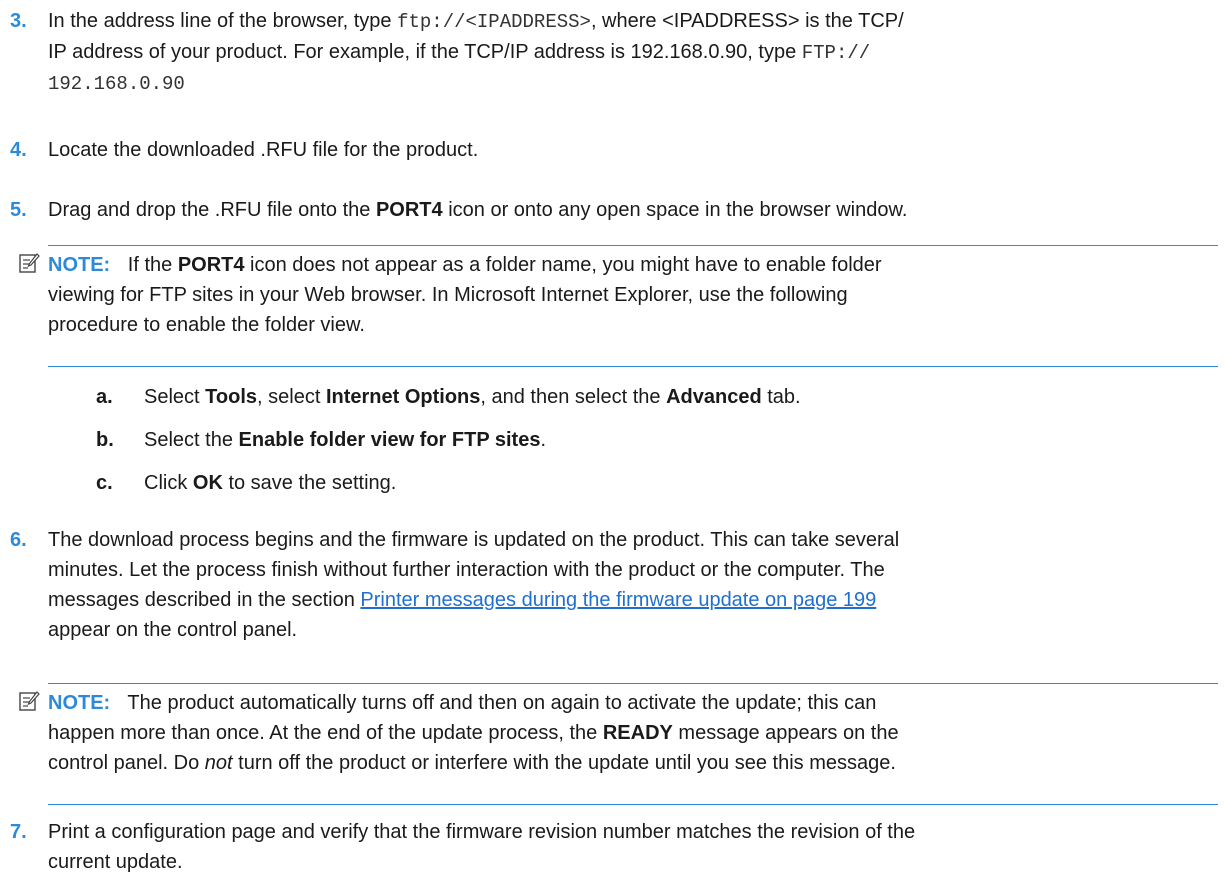 The width and height of the screenshot is (1225, 877). I want to click on step-number: 4., so click(18, 150).